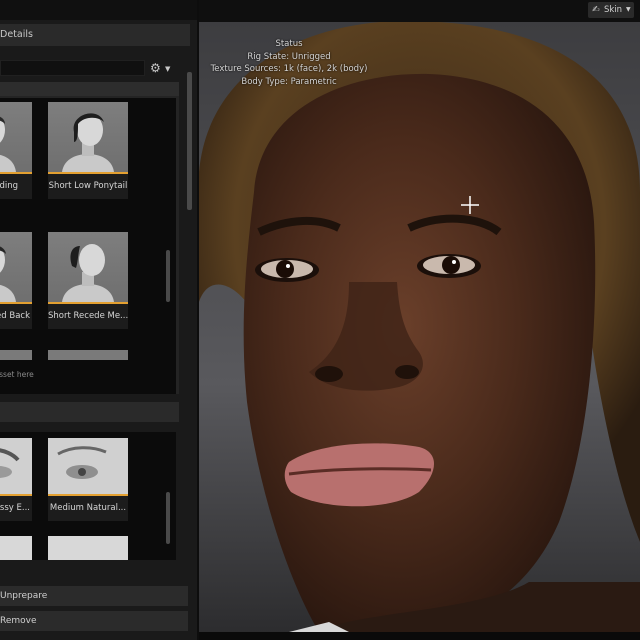 The width and height of the screenshot is (640, 640). What do you see at coordinates (18, 621) in the screenshot?
I see `remove-button-label: Remove` at bounding box center [18, 621].